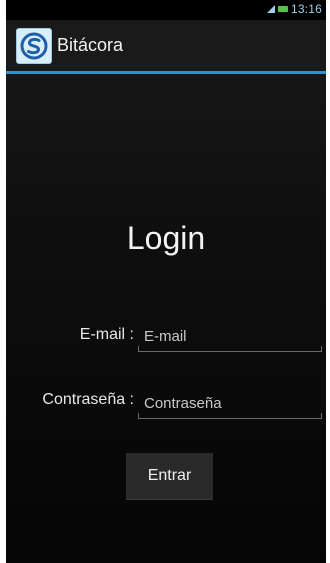 Image resolution: width=330 pixels, height=563 pixels. I want to click on email-field-container, so click(230, 336).